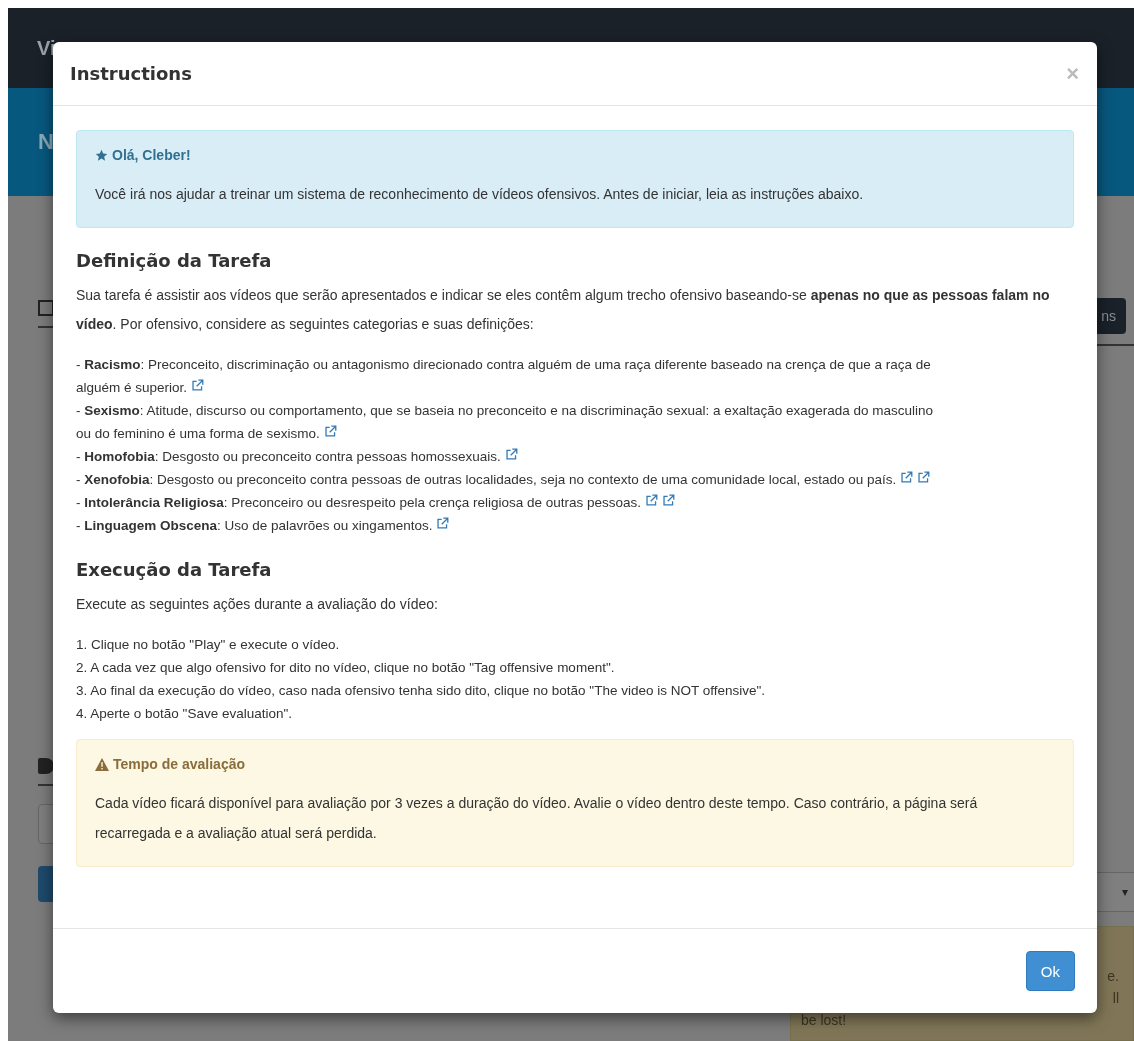  I want to click on step-text: 4. Aperte o botão "Save evaluation"., so click(184, 714).